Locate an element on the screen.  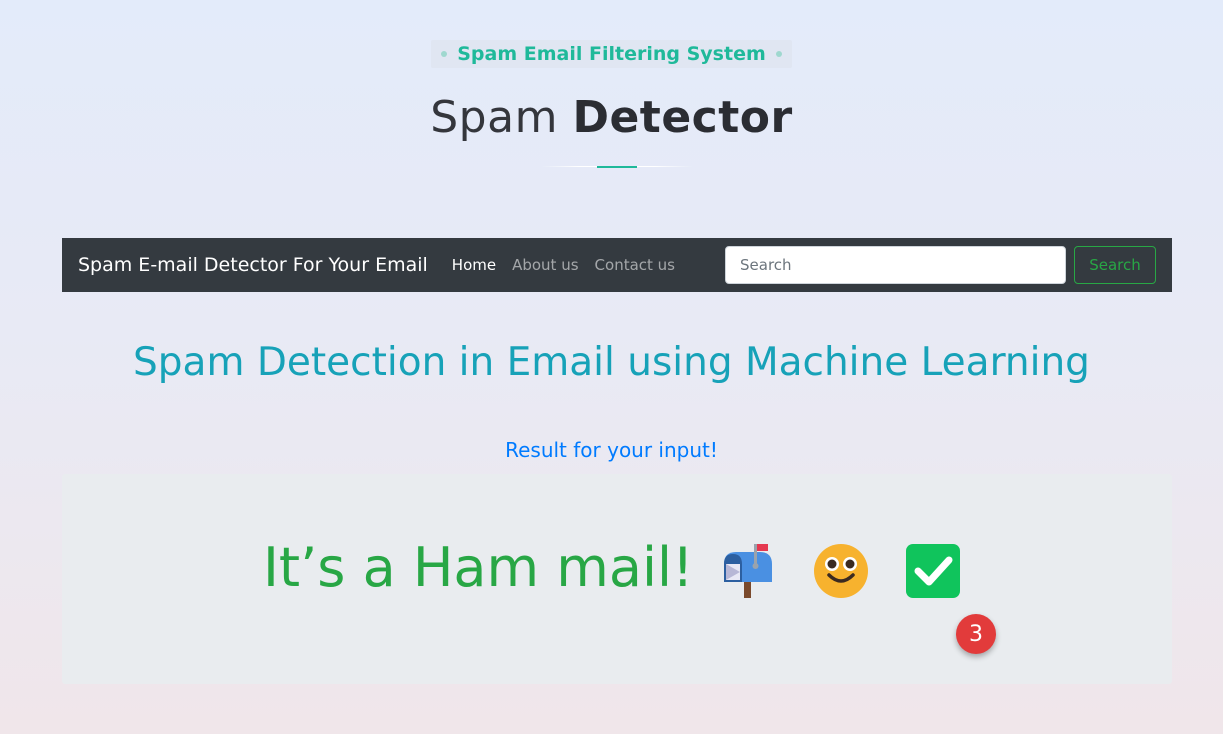
navbar-brand: Spam E-mail Detector For Your Email is located at coordinates (253, 265).